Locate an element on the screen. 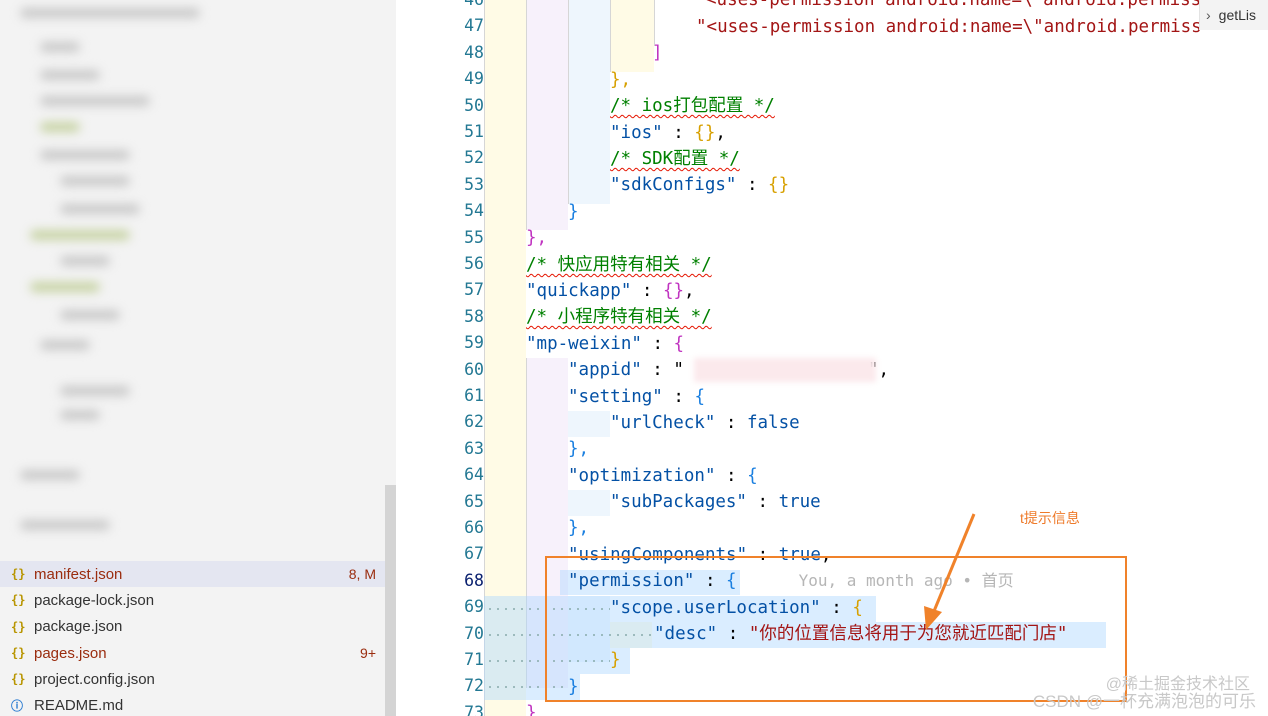 This screenshot has width=1268, height=716. file-name: package.json is located at coordinates (78, 627).